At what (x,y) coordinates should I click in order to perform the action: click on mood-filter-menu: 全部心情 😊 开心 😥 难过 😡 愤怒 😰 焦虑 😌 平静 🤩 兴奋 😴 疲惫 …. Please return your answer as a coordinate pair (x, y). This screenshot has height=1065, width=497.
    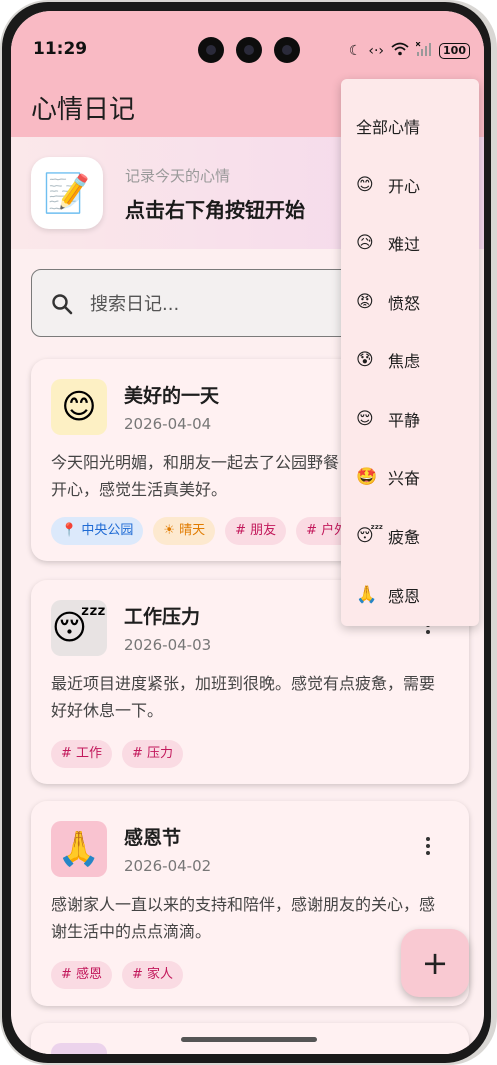
    Looking at the image, I should click on (410, 352).